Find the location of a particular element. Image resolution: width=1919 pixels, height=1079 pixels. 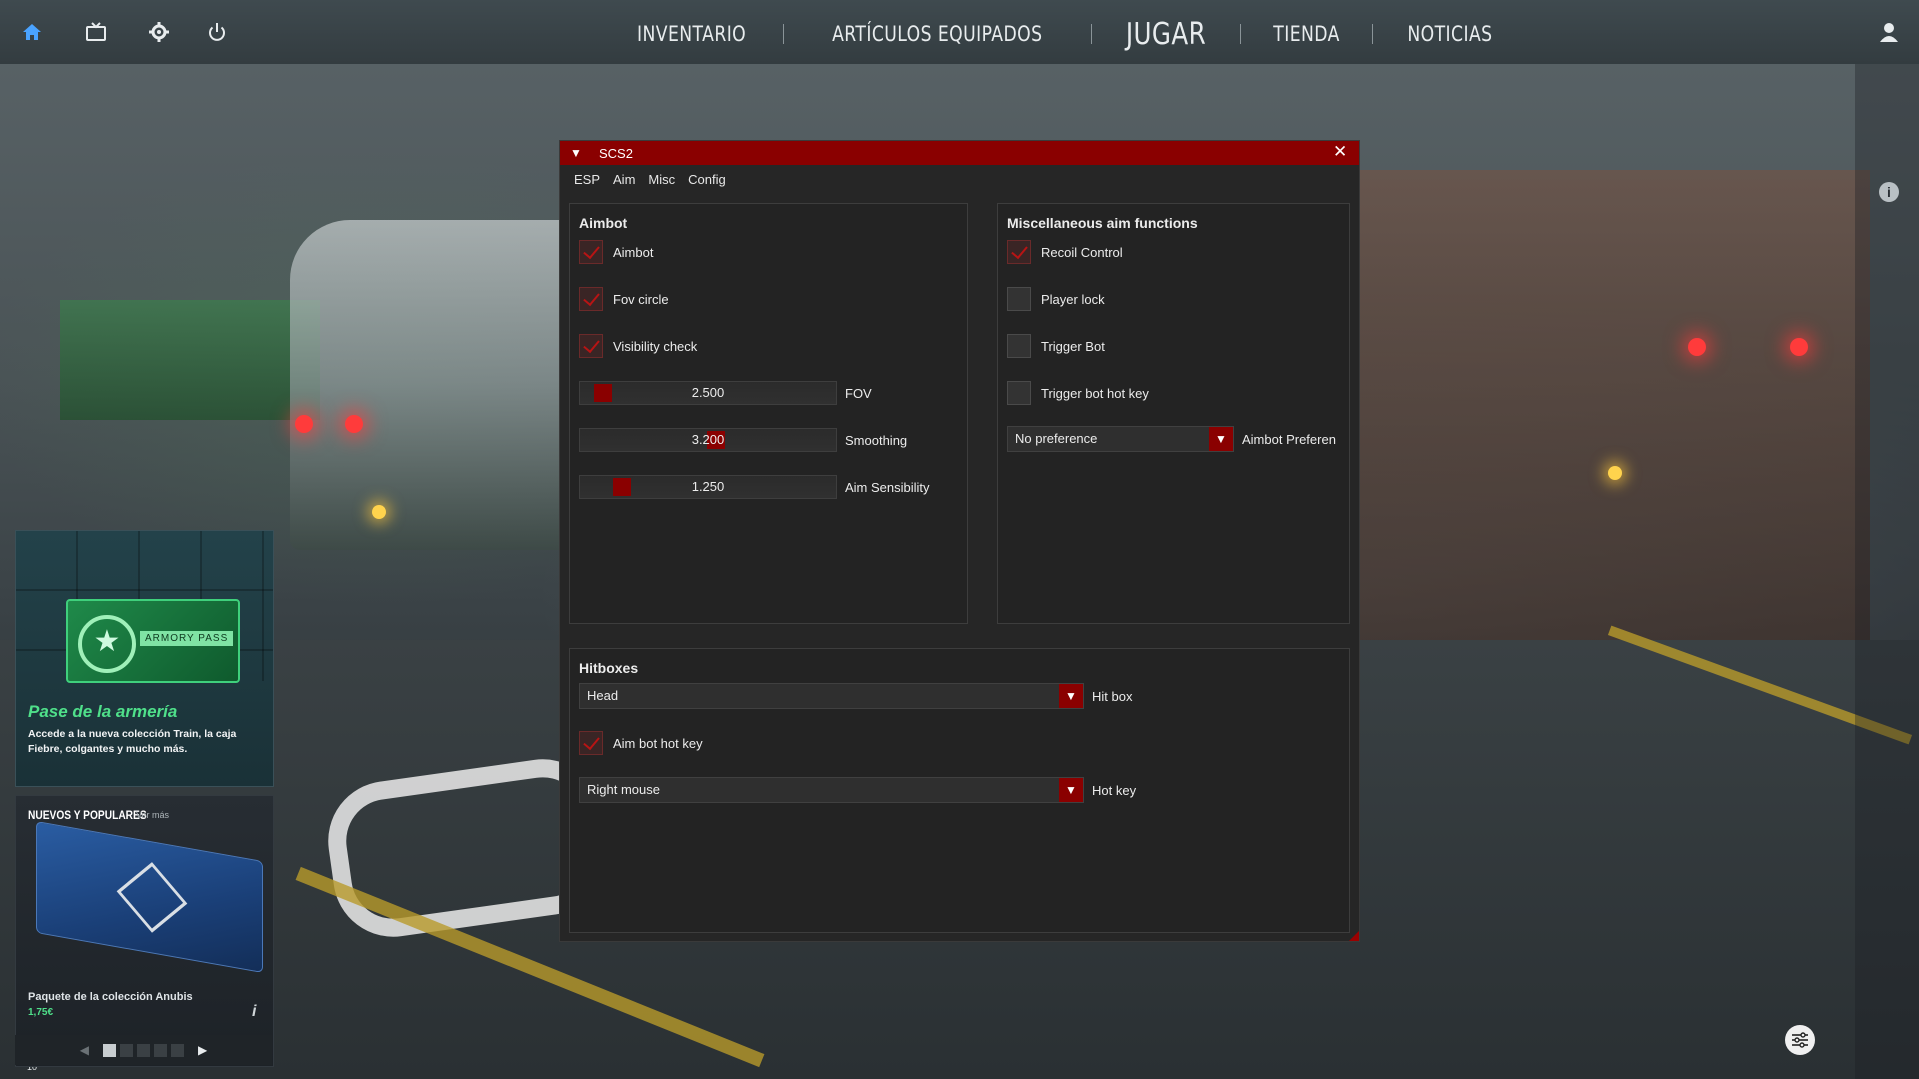

recoil-control-checkbox is located at coordinates (1019, 252).